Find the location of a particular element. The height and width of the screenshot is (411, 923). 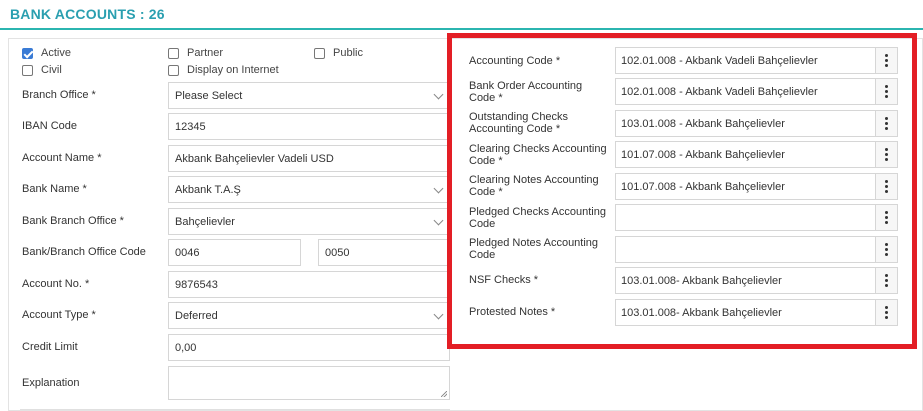

branch-office-select: Please Select is located at coordinates (309, 95).